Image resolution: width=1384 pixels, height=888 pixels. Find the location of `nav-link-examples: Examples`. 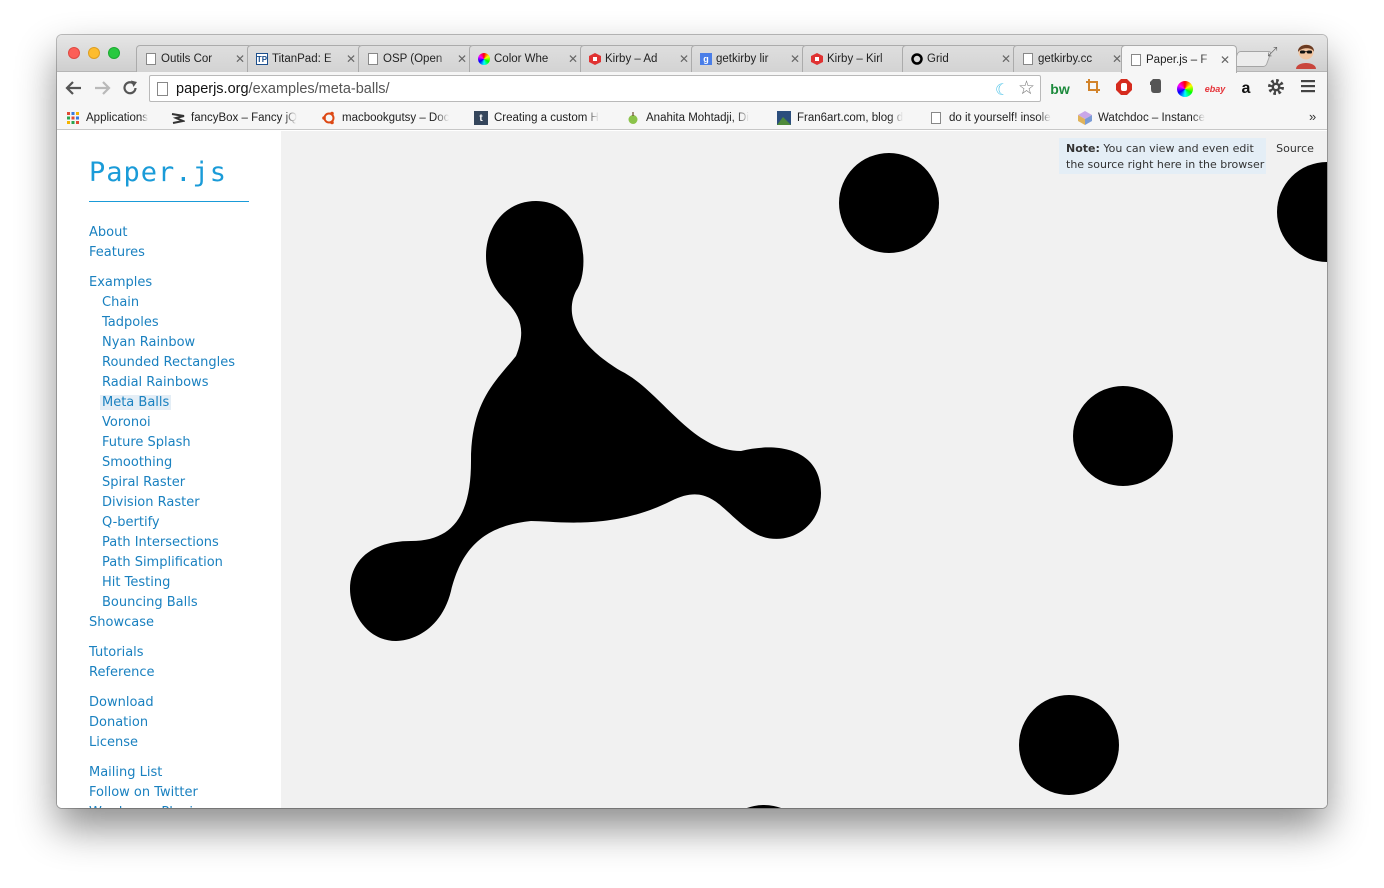

nav-link-examples: Examples is located at coordinates (120, 283).